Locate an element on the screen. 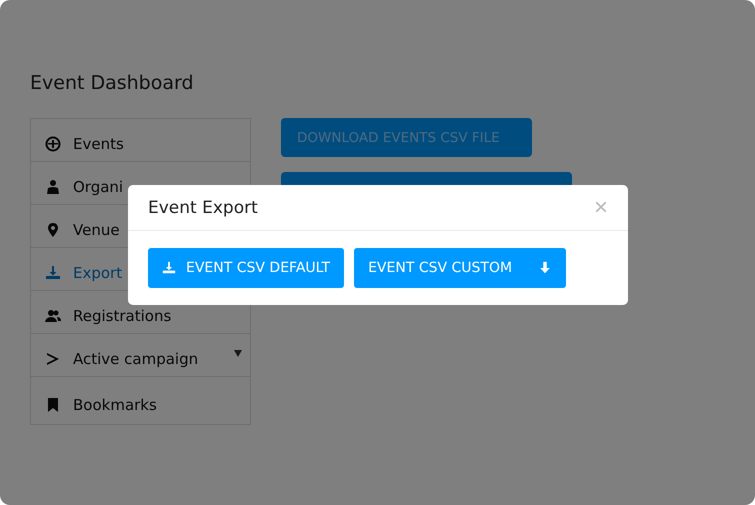 The height and width of the screenshot is (505, 755). page-title: Event Dashboard is located at coordinates (112, 83).